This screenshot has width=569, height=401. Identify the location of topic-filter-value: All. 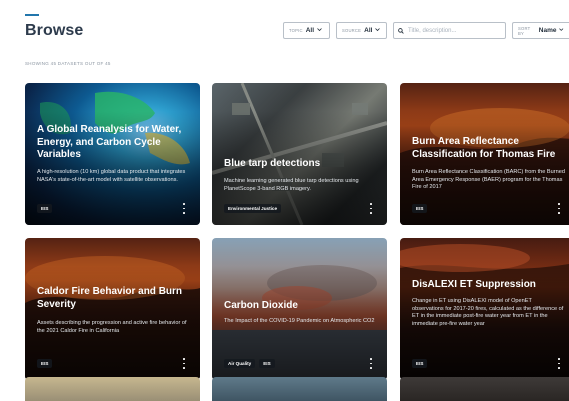
(310, 30).